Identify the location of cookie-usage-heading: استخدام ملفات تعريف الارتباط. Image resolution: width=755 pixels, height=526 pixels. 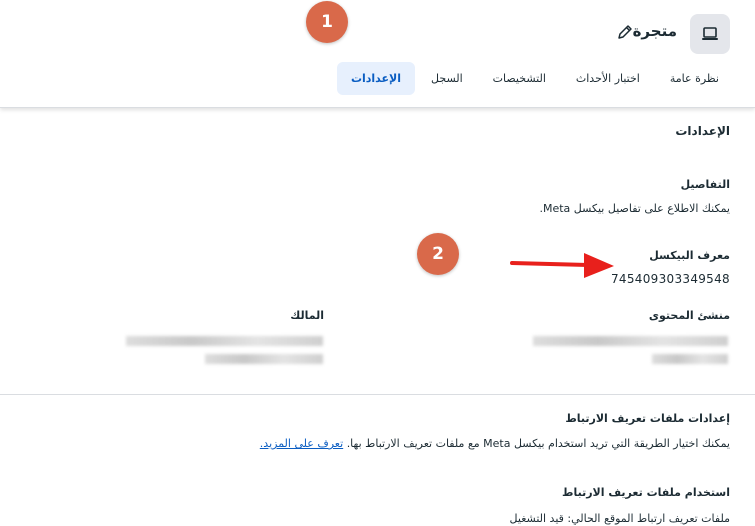
(646, 492).